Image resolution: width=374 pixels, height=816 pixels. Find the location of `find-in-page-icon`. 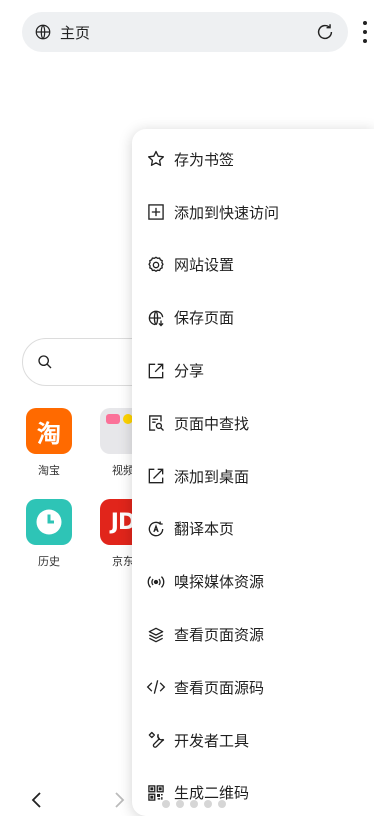

find-in-page-icon is located at coordinates (156, 423).